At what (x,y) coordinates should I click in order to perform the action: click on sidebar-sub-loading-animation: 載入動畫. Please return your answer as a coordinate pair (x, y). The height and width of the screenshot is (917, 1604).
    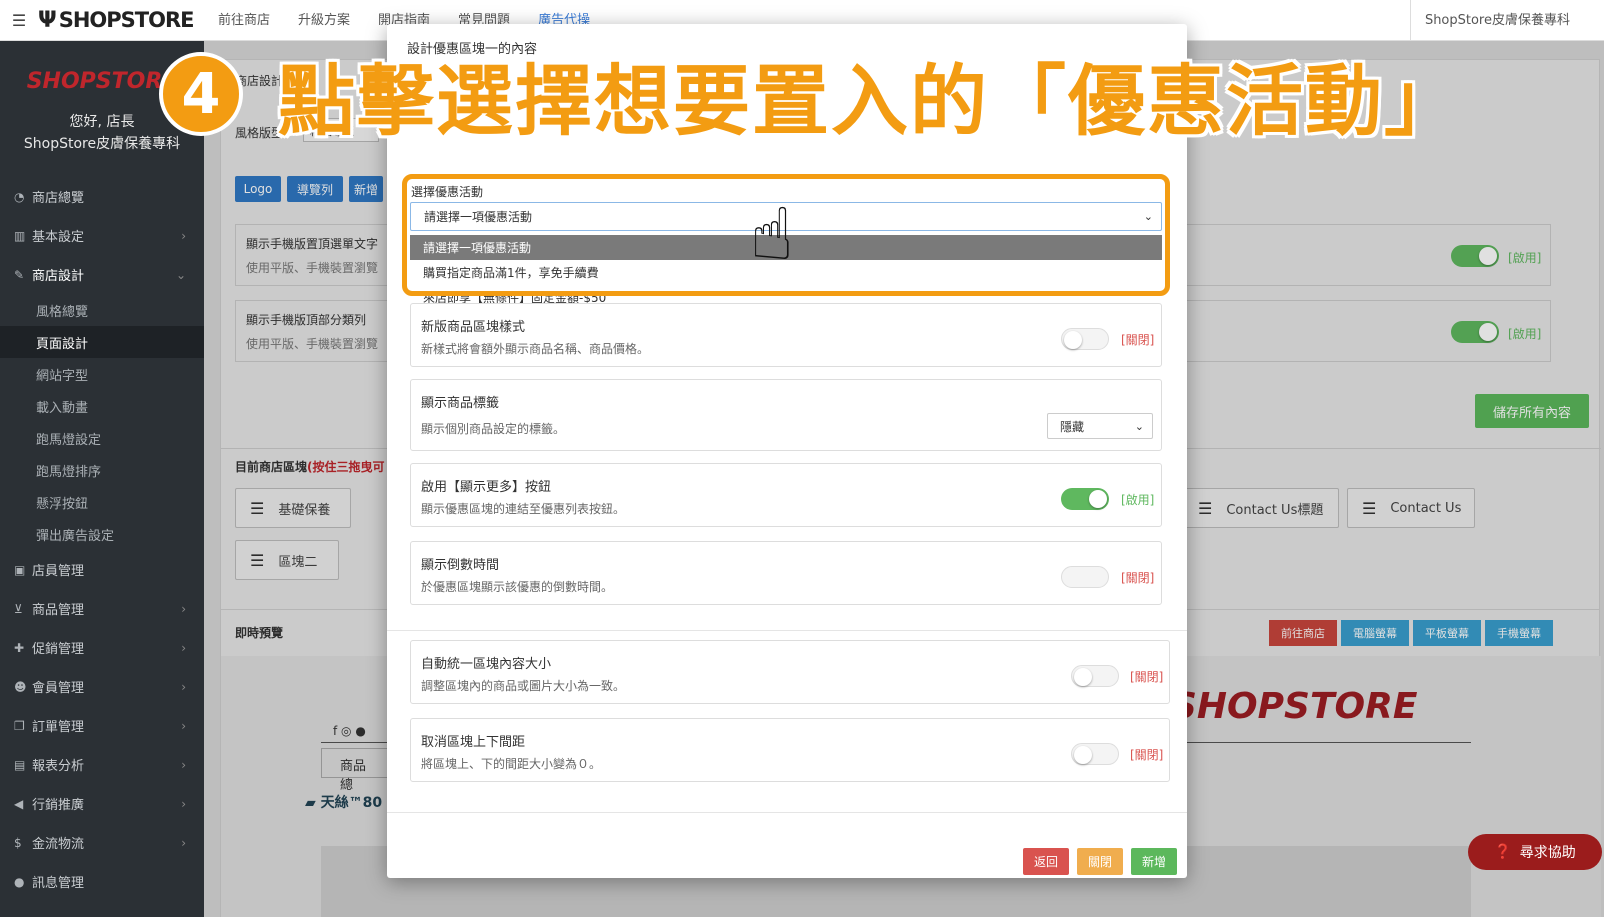
    Looking at the image, I should click on (102, 406).